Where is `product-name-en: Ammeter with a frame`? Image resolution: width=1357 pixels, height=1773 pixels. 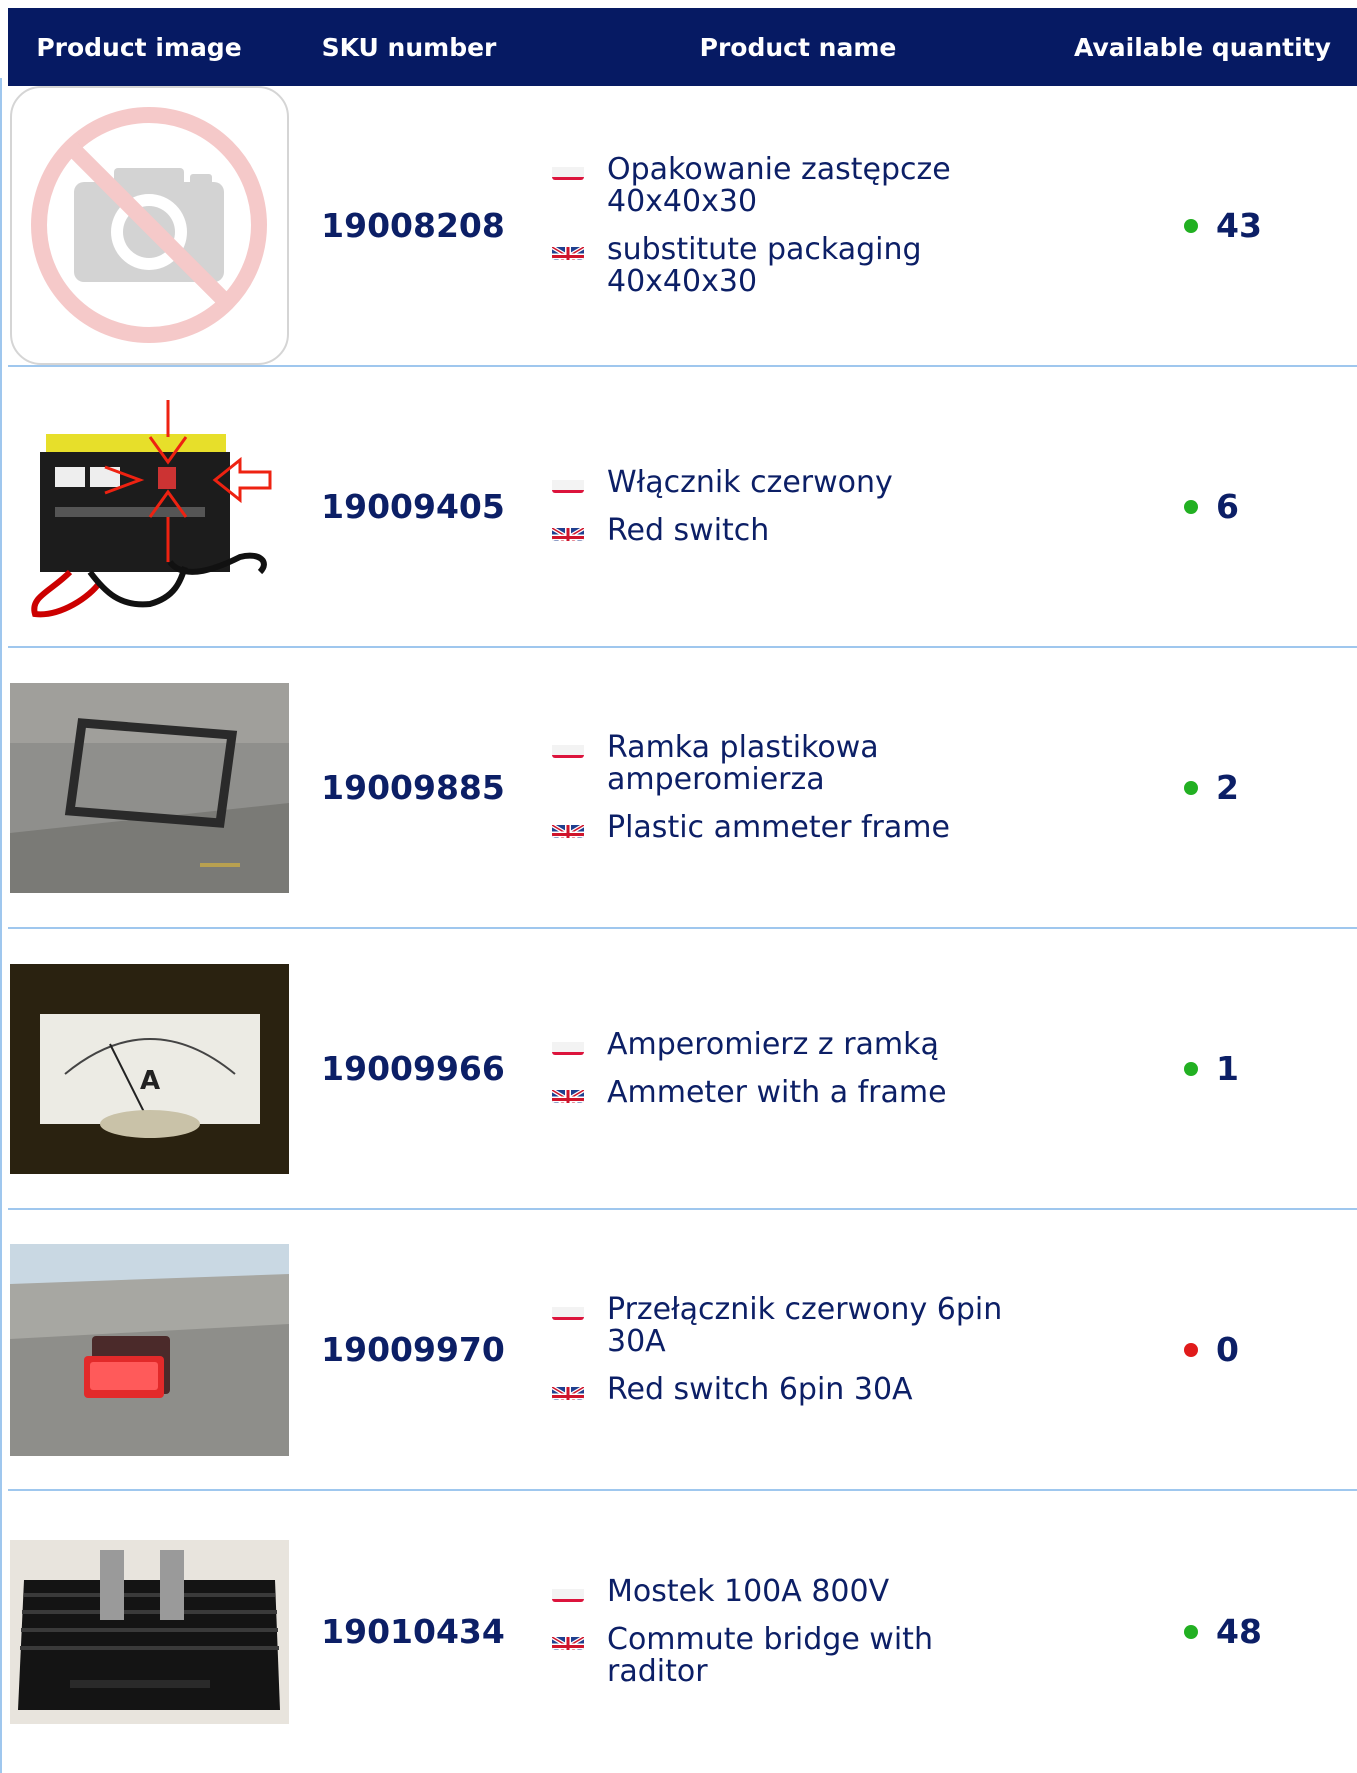
product-name-en: Ammeter with a frame is located at coordinates (777, 1092).